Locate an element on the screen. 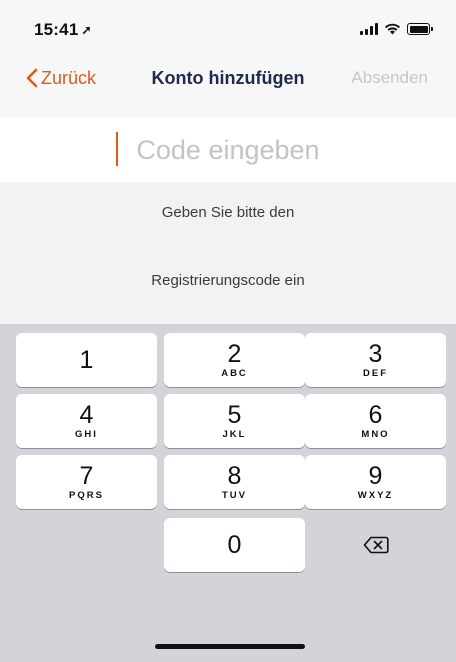 This screenshot has height=662, width=456. key-letters: GHI is located at coordinates (86, 434).